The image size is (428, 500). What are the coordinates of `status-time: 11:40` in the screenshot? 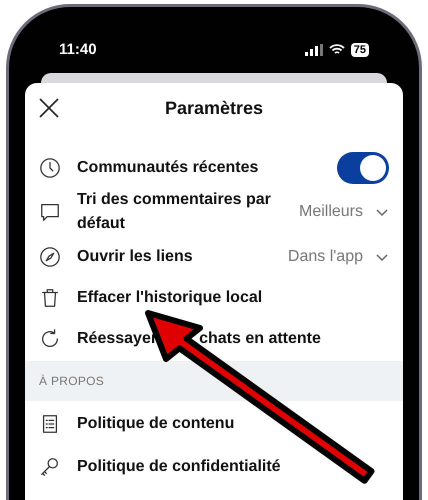 It's located at (78, 50).